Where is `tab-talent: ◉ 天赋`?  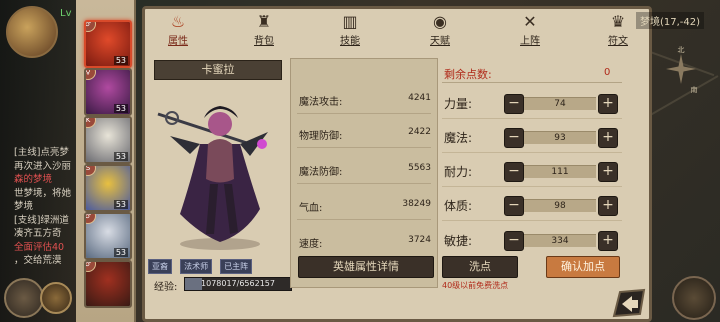 tab-talent: ◉ 天赋 is located at coordinates (440, 28).